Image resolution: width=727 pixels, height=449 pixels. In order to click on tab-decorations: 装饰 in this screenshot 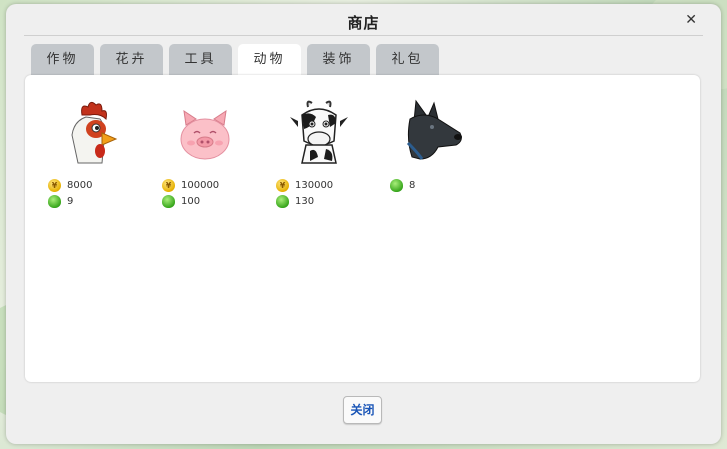, I will do `click(338, 59)`.